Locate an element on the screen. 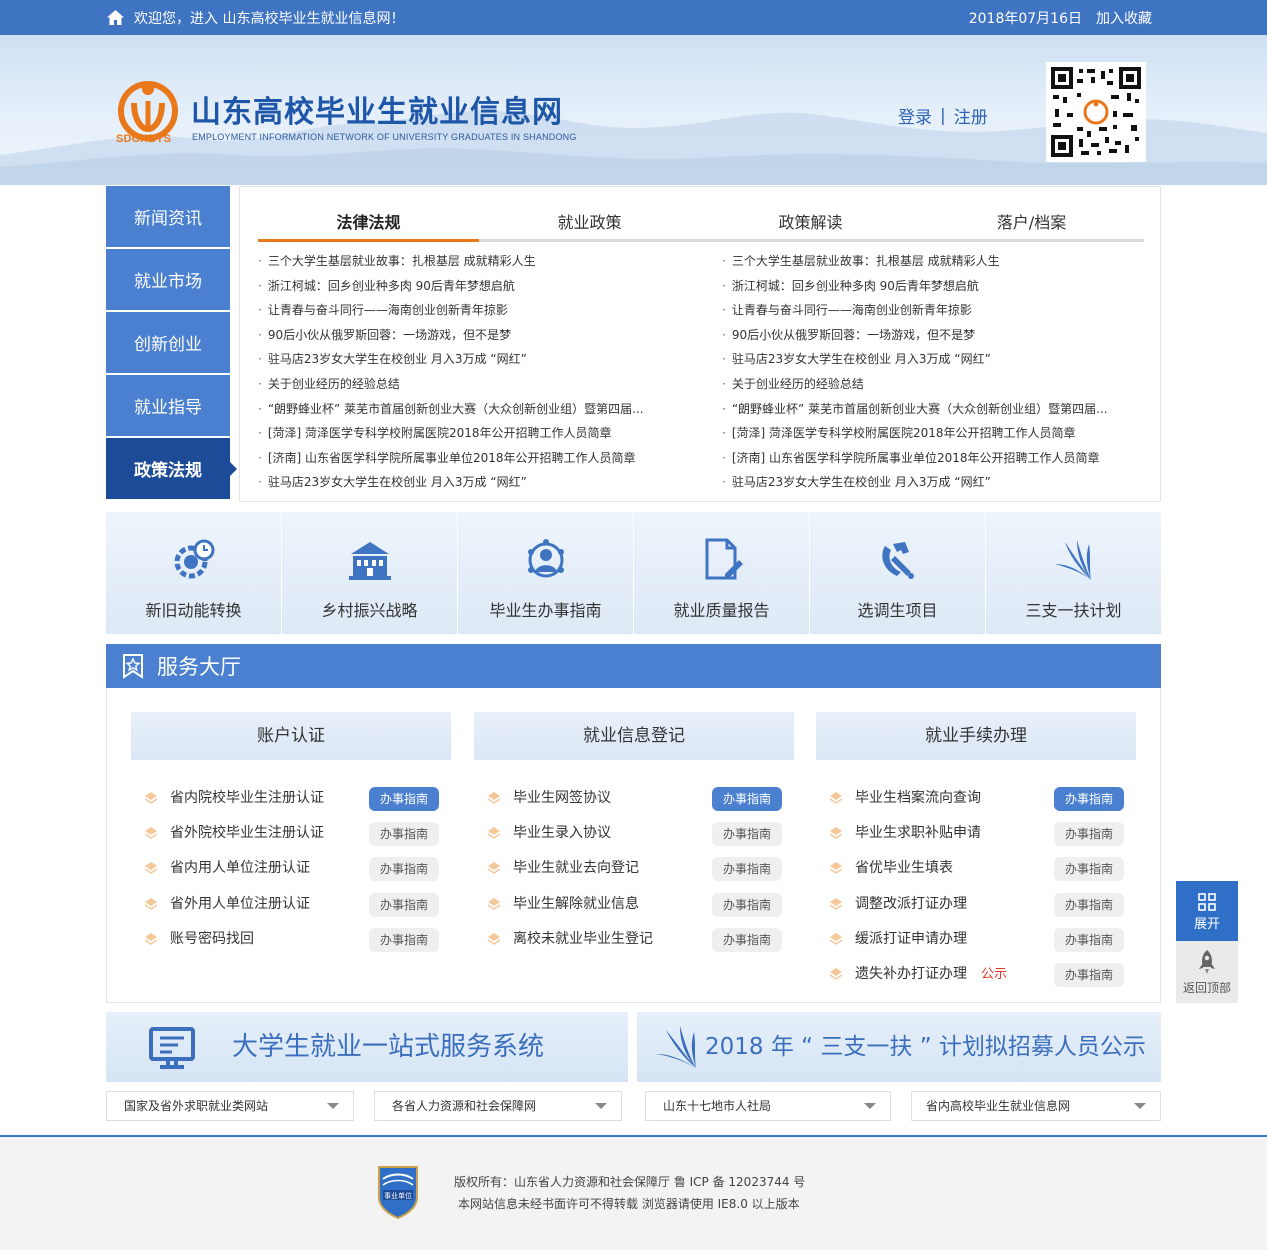 The height and width of the screenshot is (1250, 1267). badge-text: 事业单位 is located at coordinates (398, 1195).